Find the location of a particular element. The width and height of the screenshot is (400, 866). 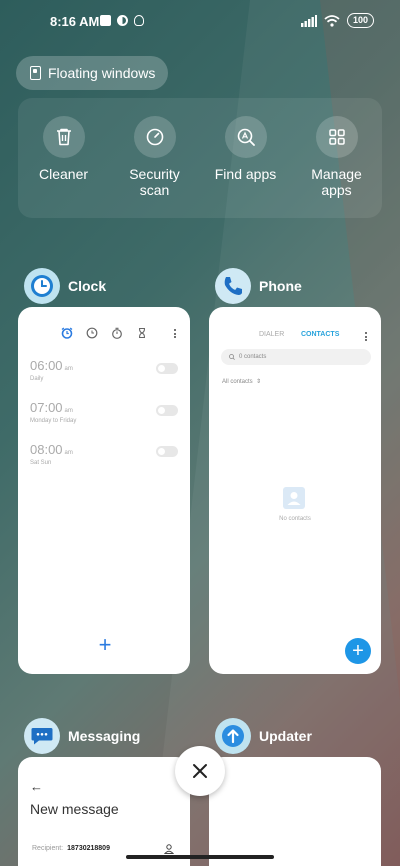

messaging-app-card: ← New message Recipient: 18730218809 is located at coordinates (104, 811).